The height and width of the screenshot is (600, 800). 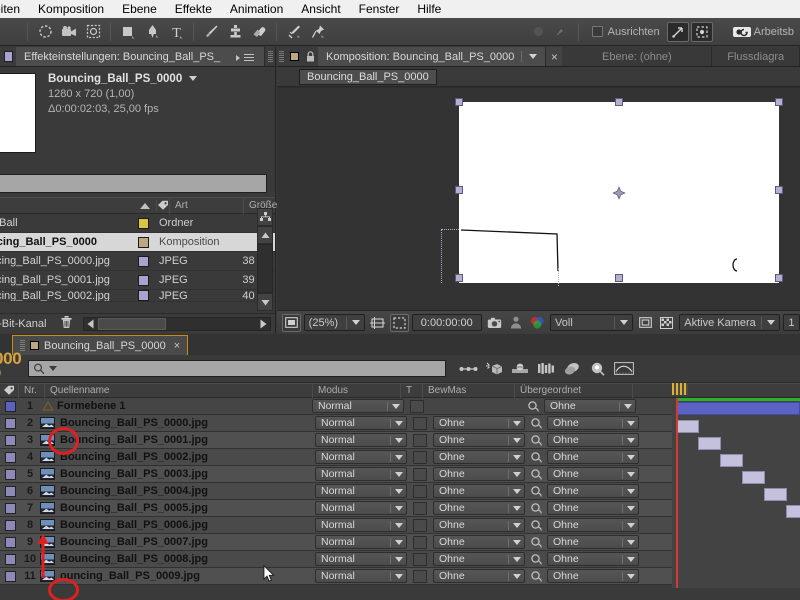 I want to click on snap-to-icon, so click(x=677, y=31).